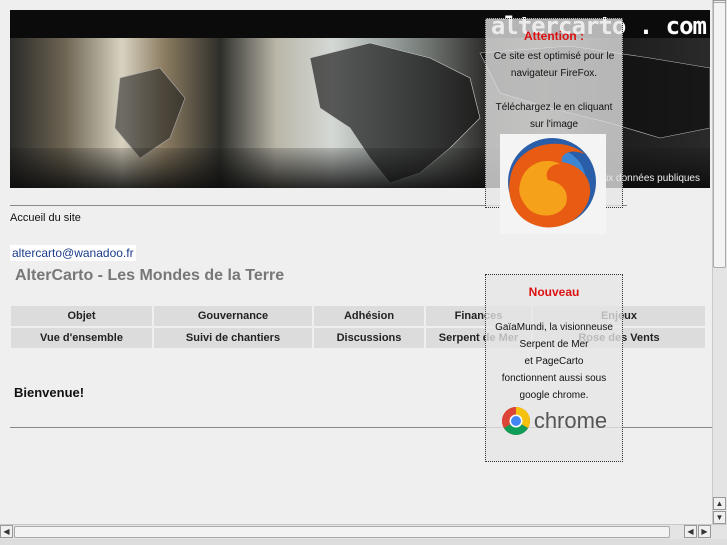 The height and width of the screenshot is (545, 727). I want to click on notice-text: sur l'image, so click(554, 124).